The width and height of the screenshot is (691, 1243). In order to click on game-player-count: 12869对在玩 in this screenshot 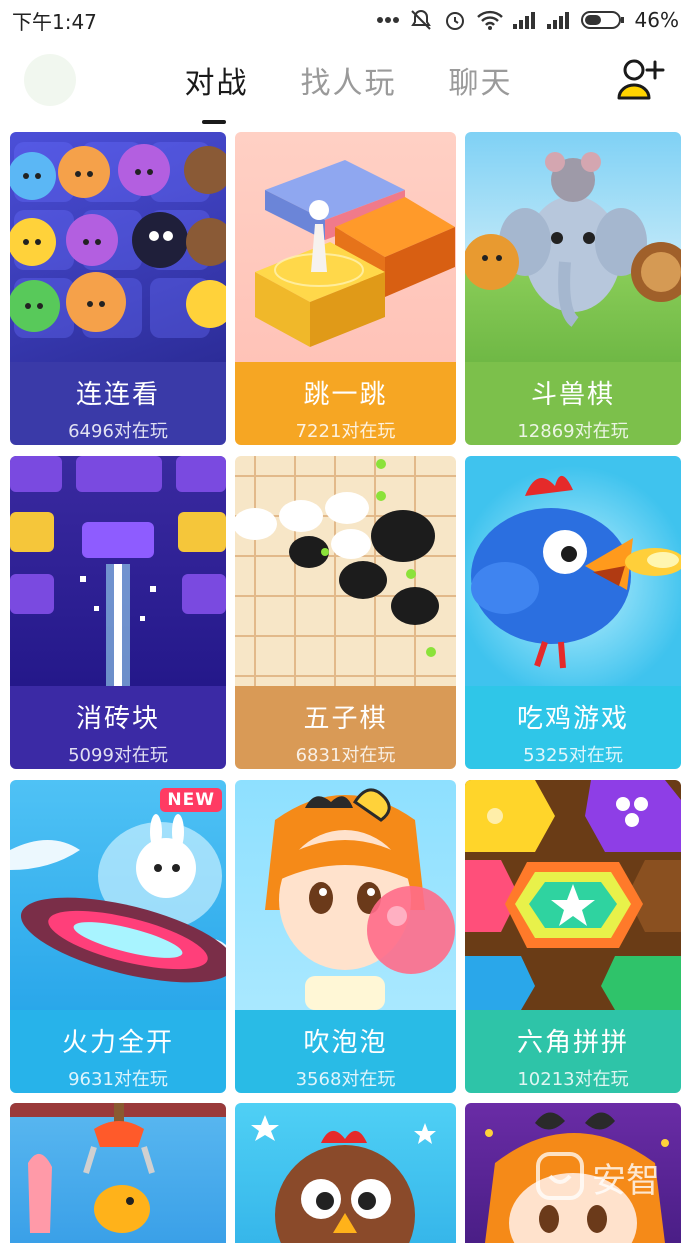, I will do `click(573, 431)`.